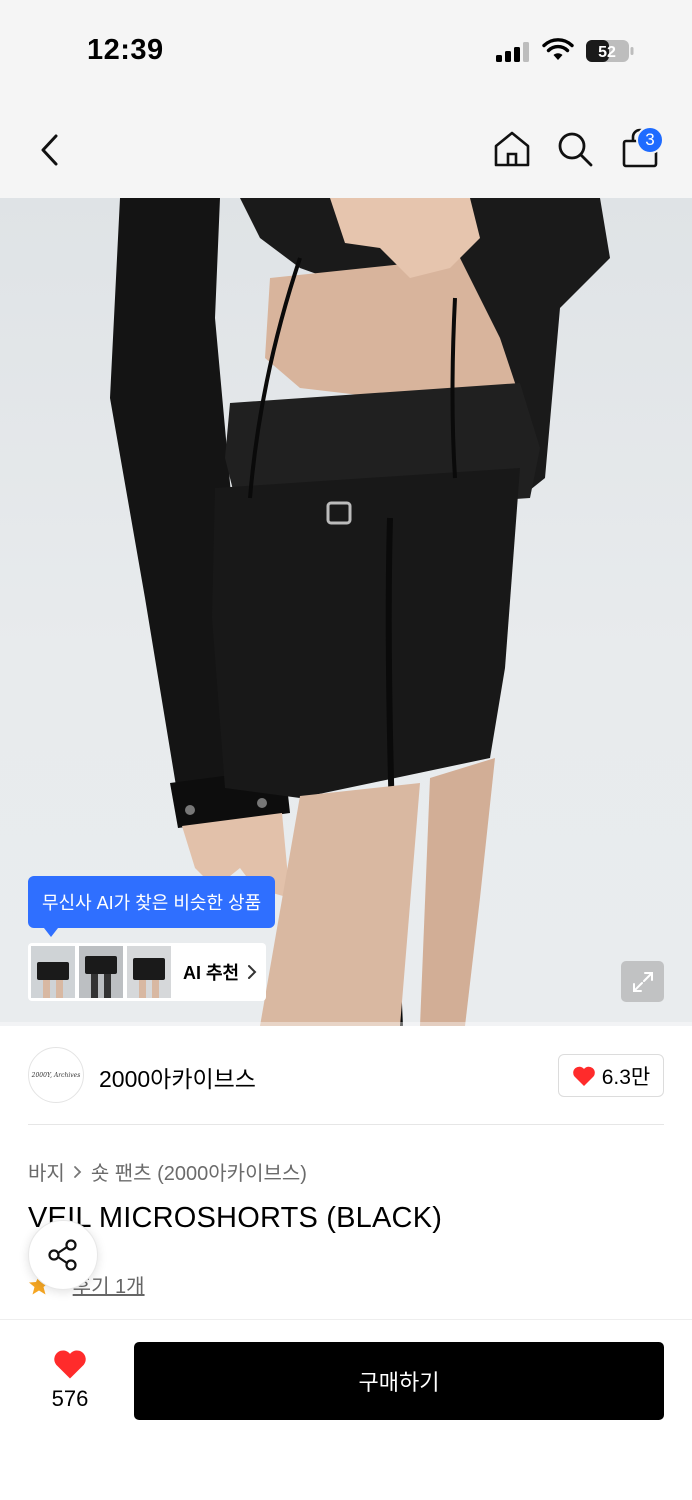 This screenshot has width=692, height=1500. Describe the element at coordinates (626, 1077) in the screenshot. I see `brand-like-count: 6.3만` at that location.